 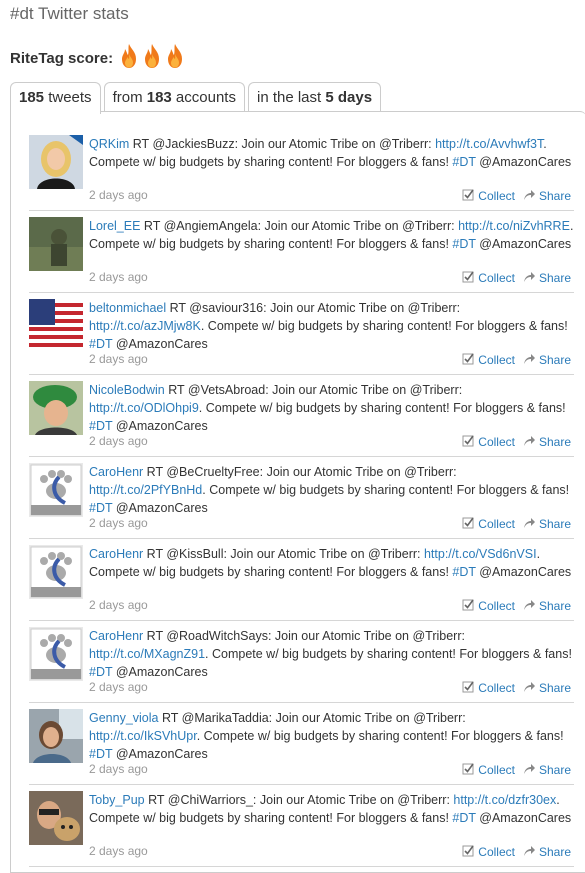 I want to click on tweet-username-link: beltonmichael, so click(x=127, y=308).